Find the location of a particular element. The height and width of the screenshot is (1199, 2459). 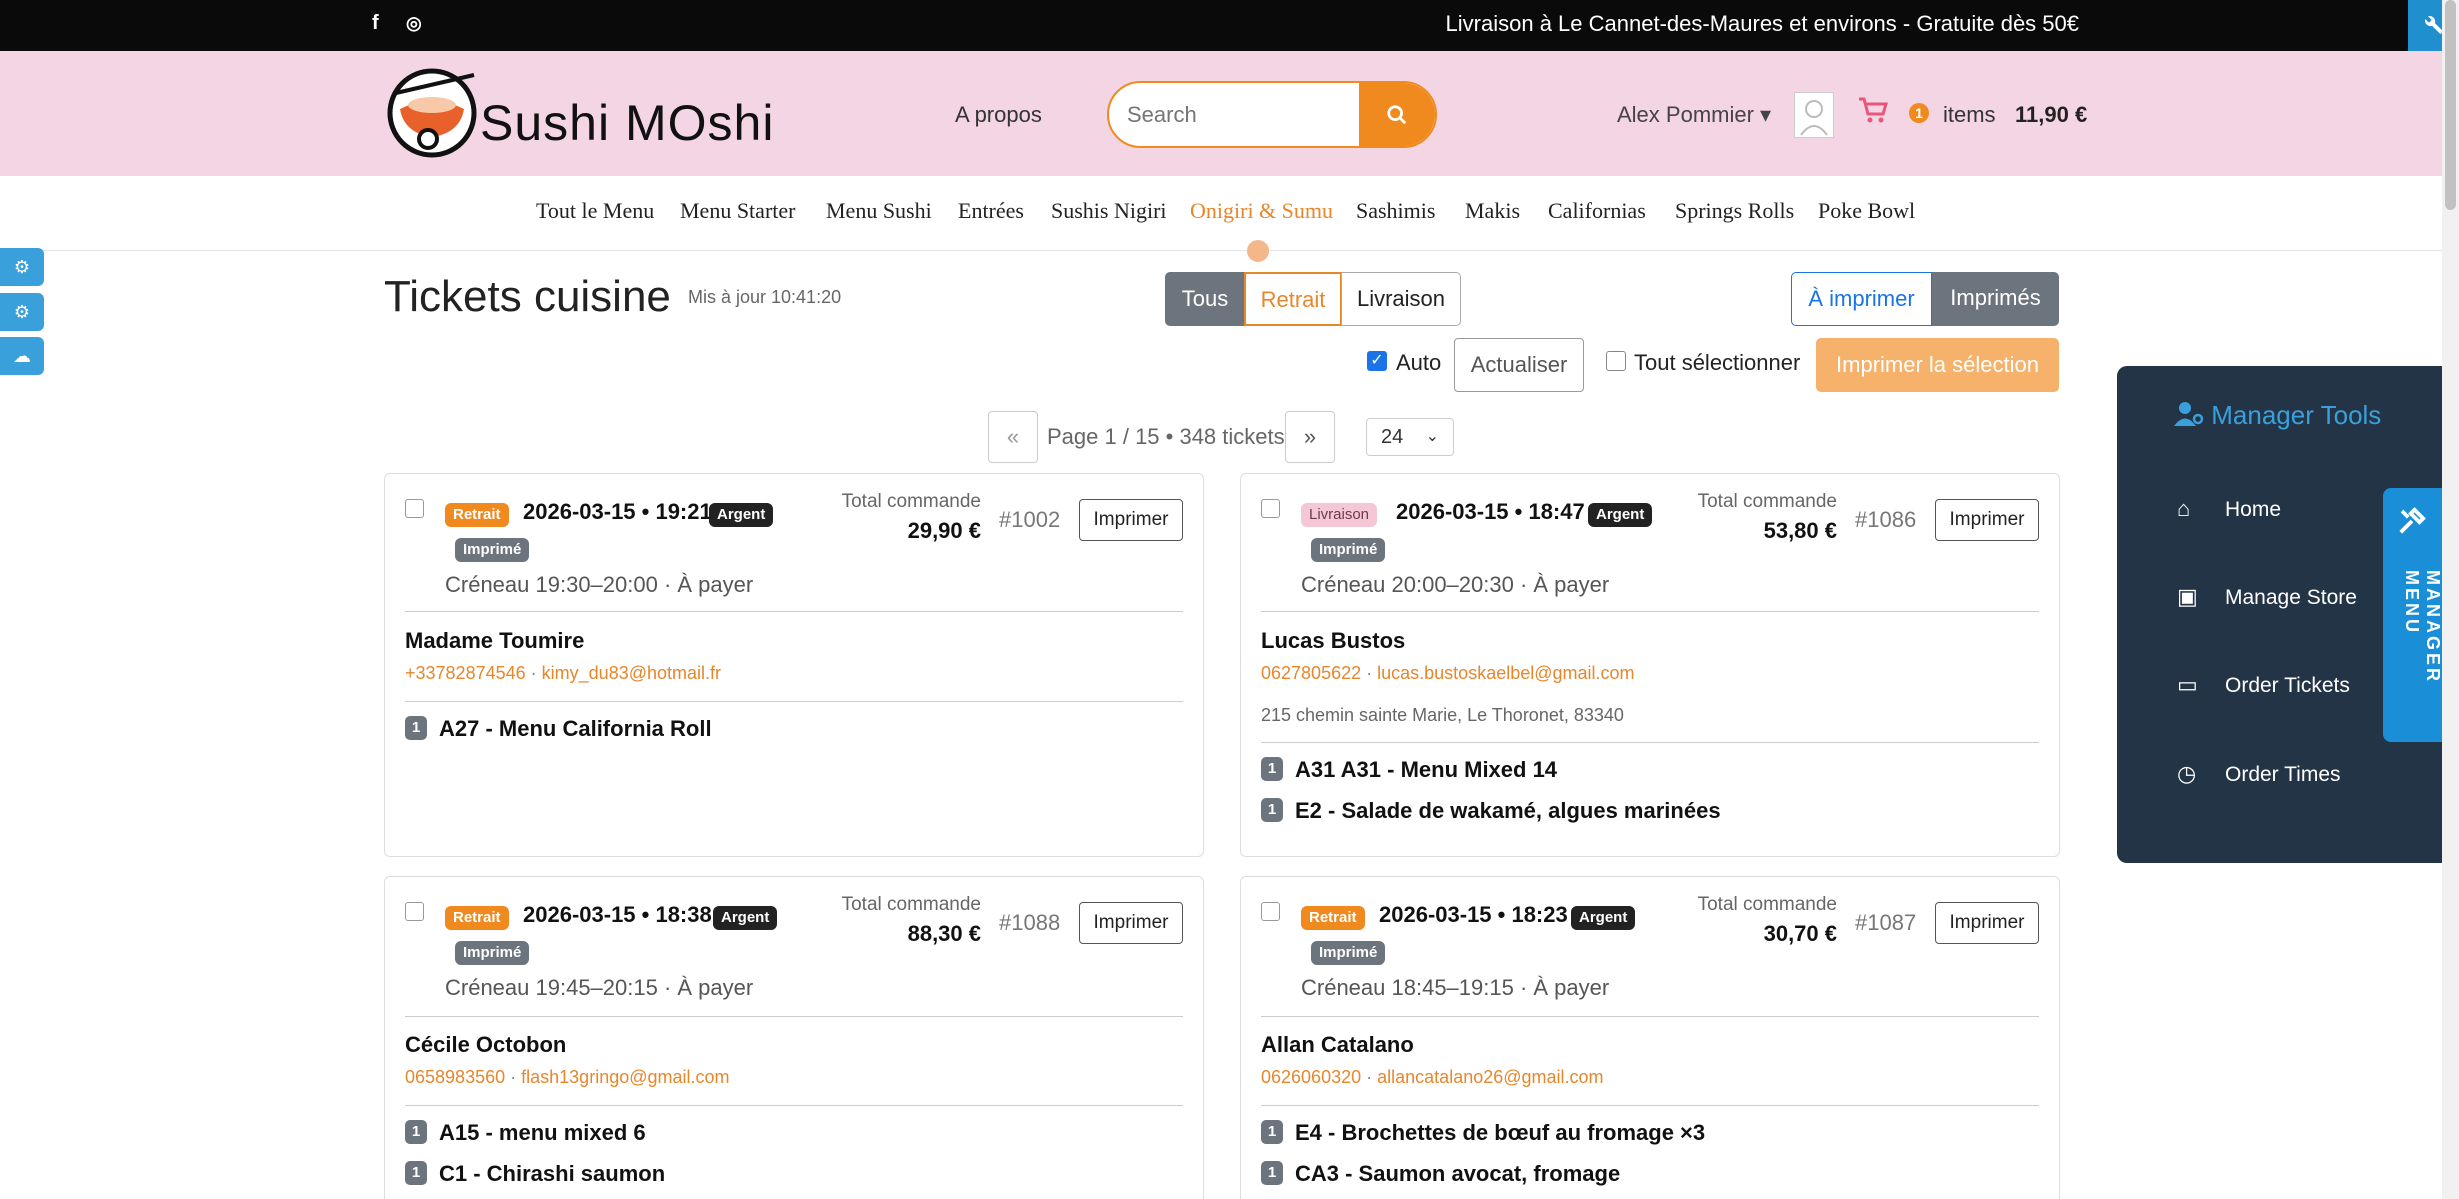

cart-total: 11,90 € is located at coordinates (2051, 115).